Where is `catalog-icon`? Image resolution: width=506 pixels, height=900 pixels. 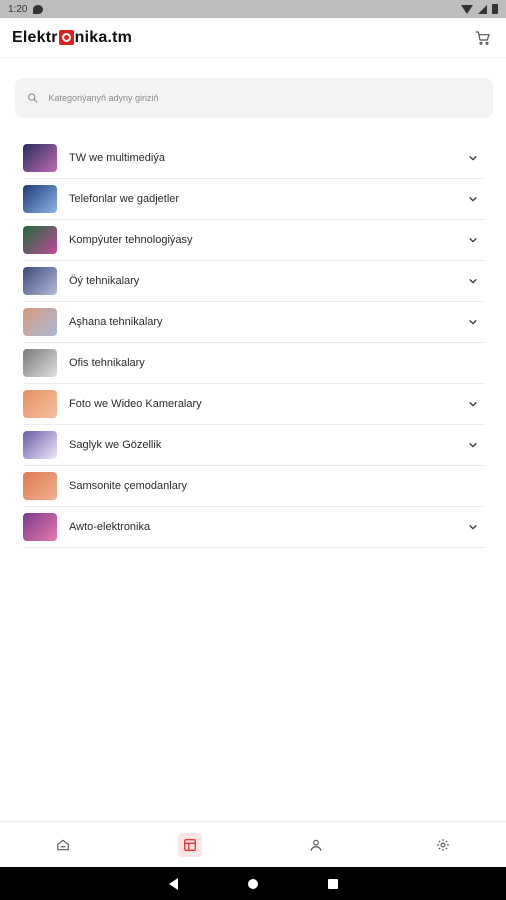
catalog-icon is located at coordinates (189, 844).